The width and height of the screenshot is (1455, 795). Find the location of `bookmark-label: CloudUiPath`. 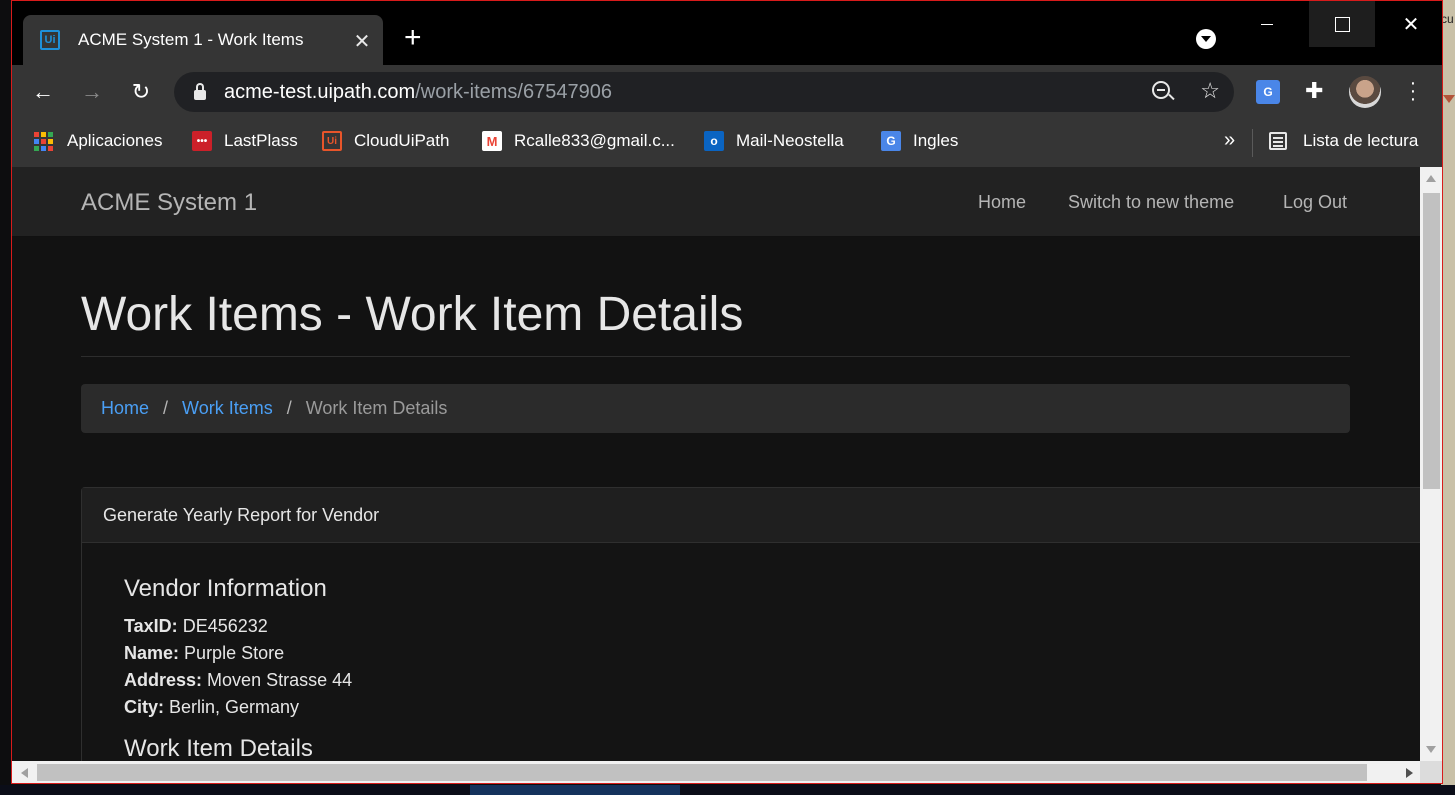

bookmark-label: CloudUiPath is located at coordinates (402, 140).